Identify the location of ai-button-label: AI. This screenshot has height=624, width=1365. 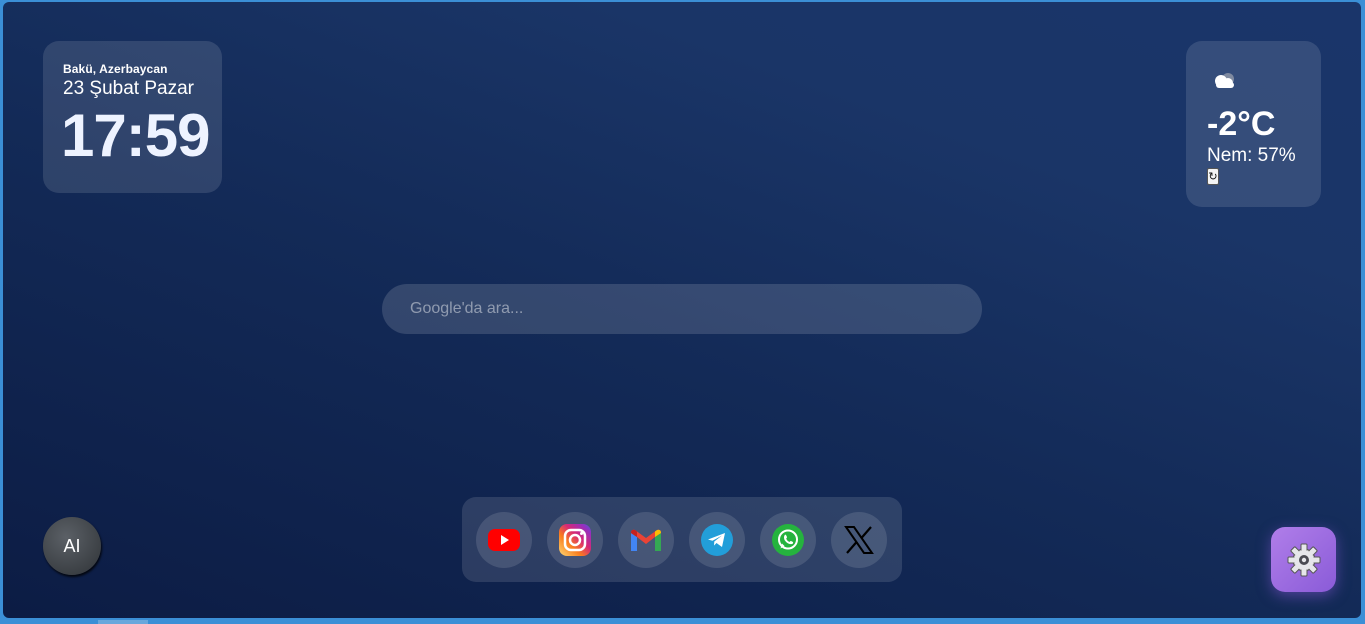
(72, 545).